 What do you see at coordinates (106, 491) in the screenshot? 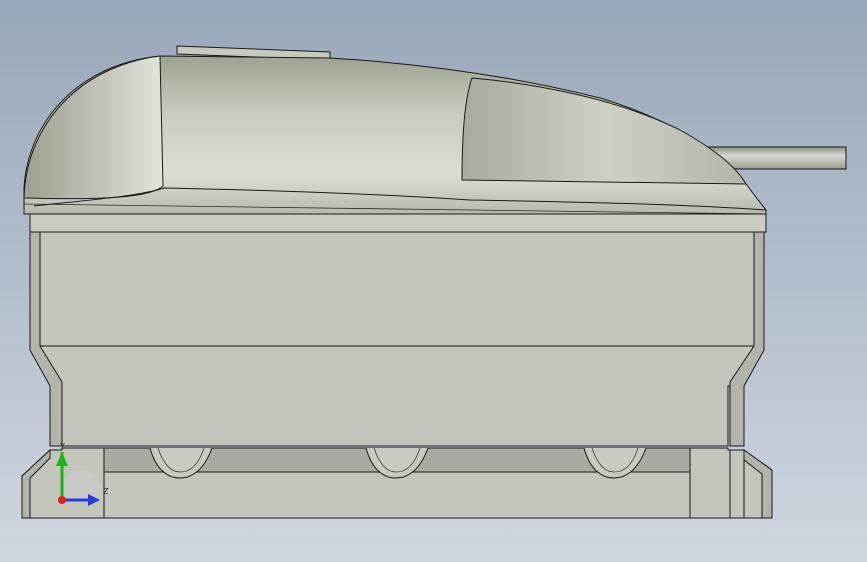
I see `triad-z-label: Z` at bounding box center [106, 491].